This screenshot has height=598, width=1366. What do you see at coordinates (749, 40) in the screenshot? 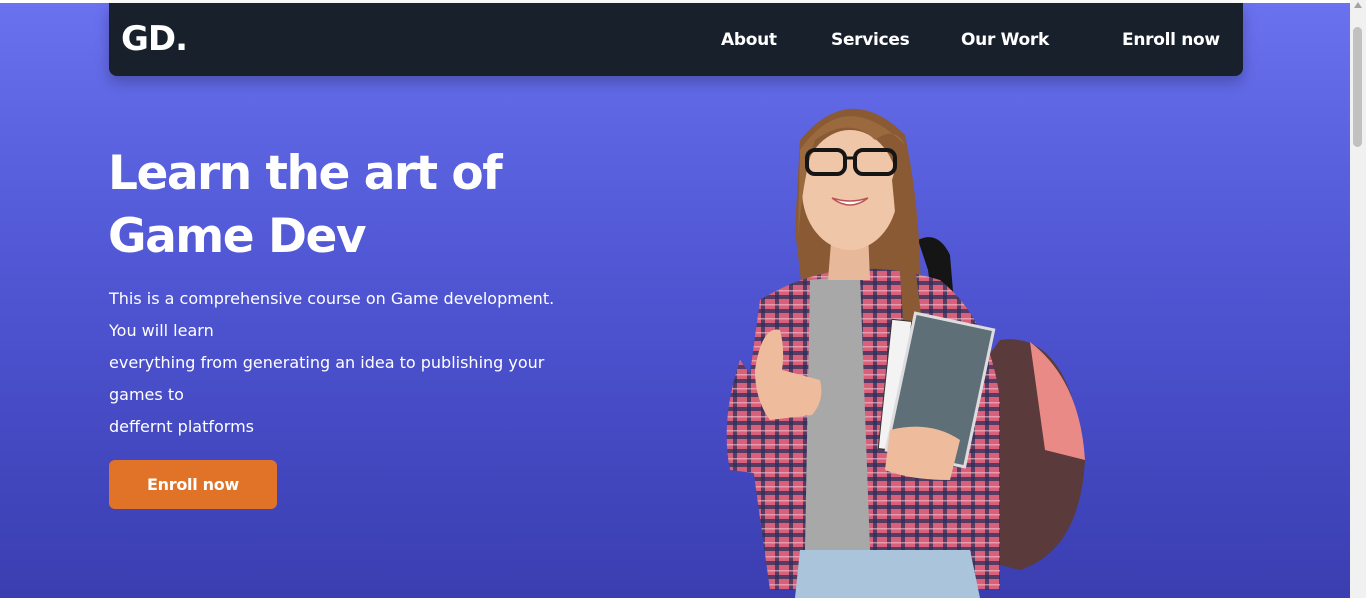
I see `nav-link-about: About` at bounding box center [749, 40].